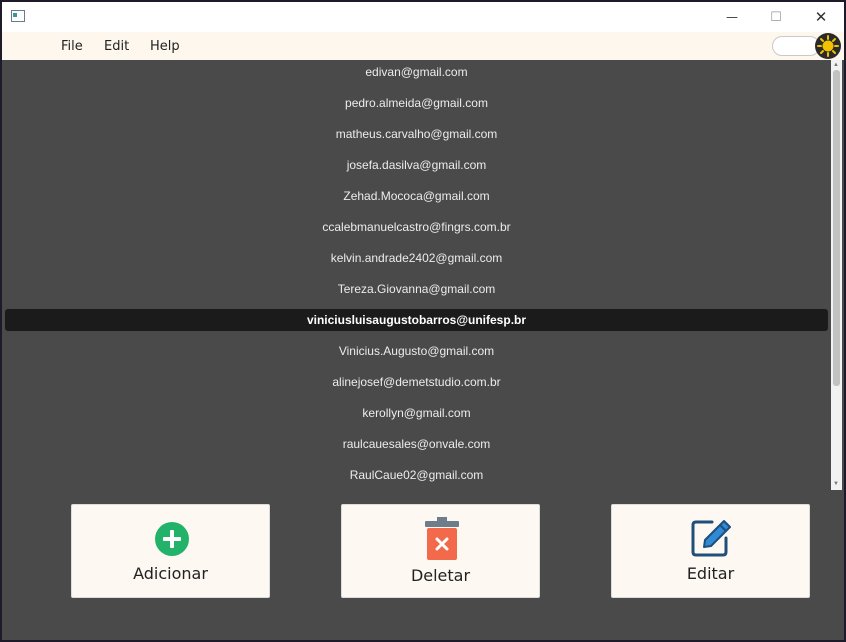 This screenshot has height=642, width=846. What do you see at coordinates (172, 539) in the screenshot?
I see `plus-circle-icon` at bounding box center [172, 539].